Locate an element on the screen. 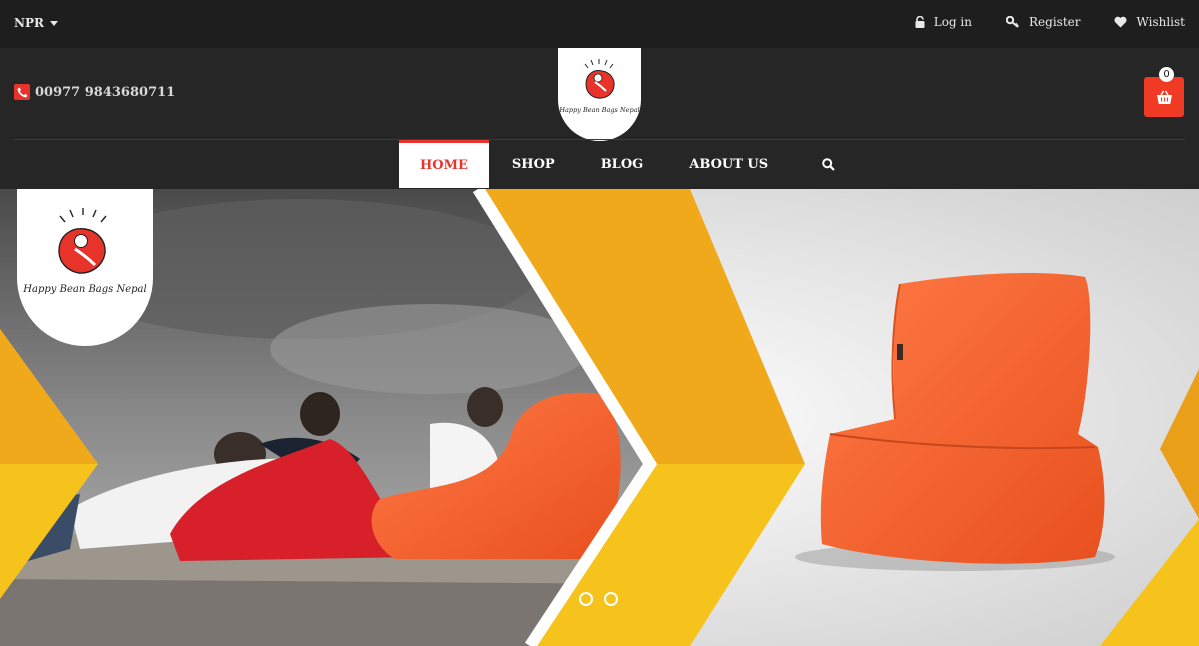  nav-blog: BLOG is located at coordinates (622, 164).